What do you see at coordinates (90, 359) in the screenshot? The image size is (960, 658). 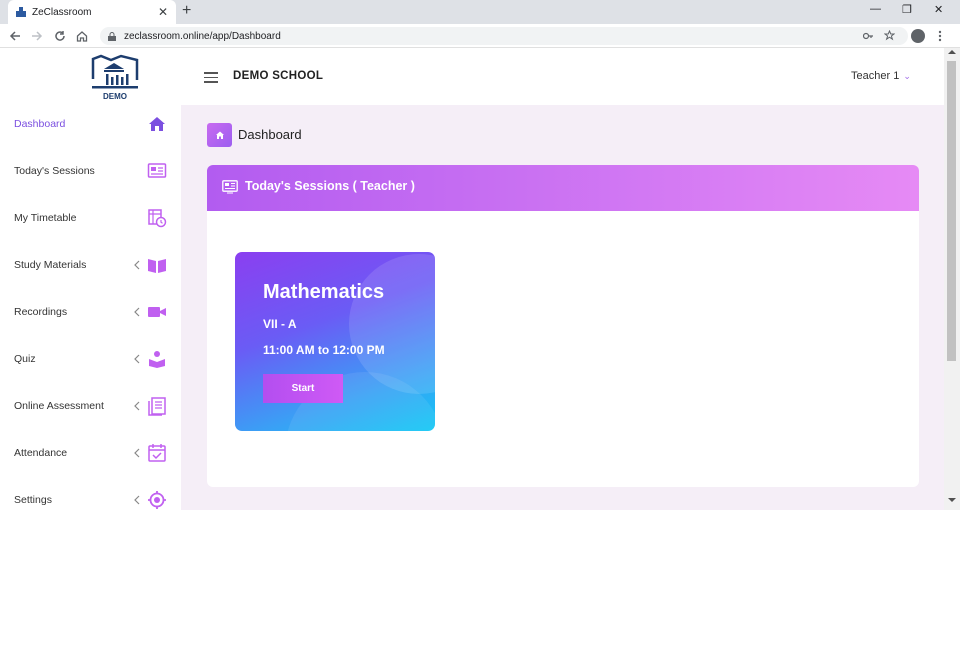 I see `sidebar-item-quiz: Quiz` at bounding box center [90, 359].